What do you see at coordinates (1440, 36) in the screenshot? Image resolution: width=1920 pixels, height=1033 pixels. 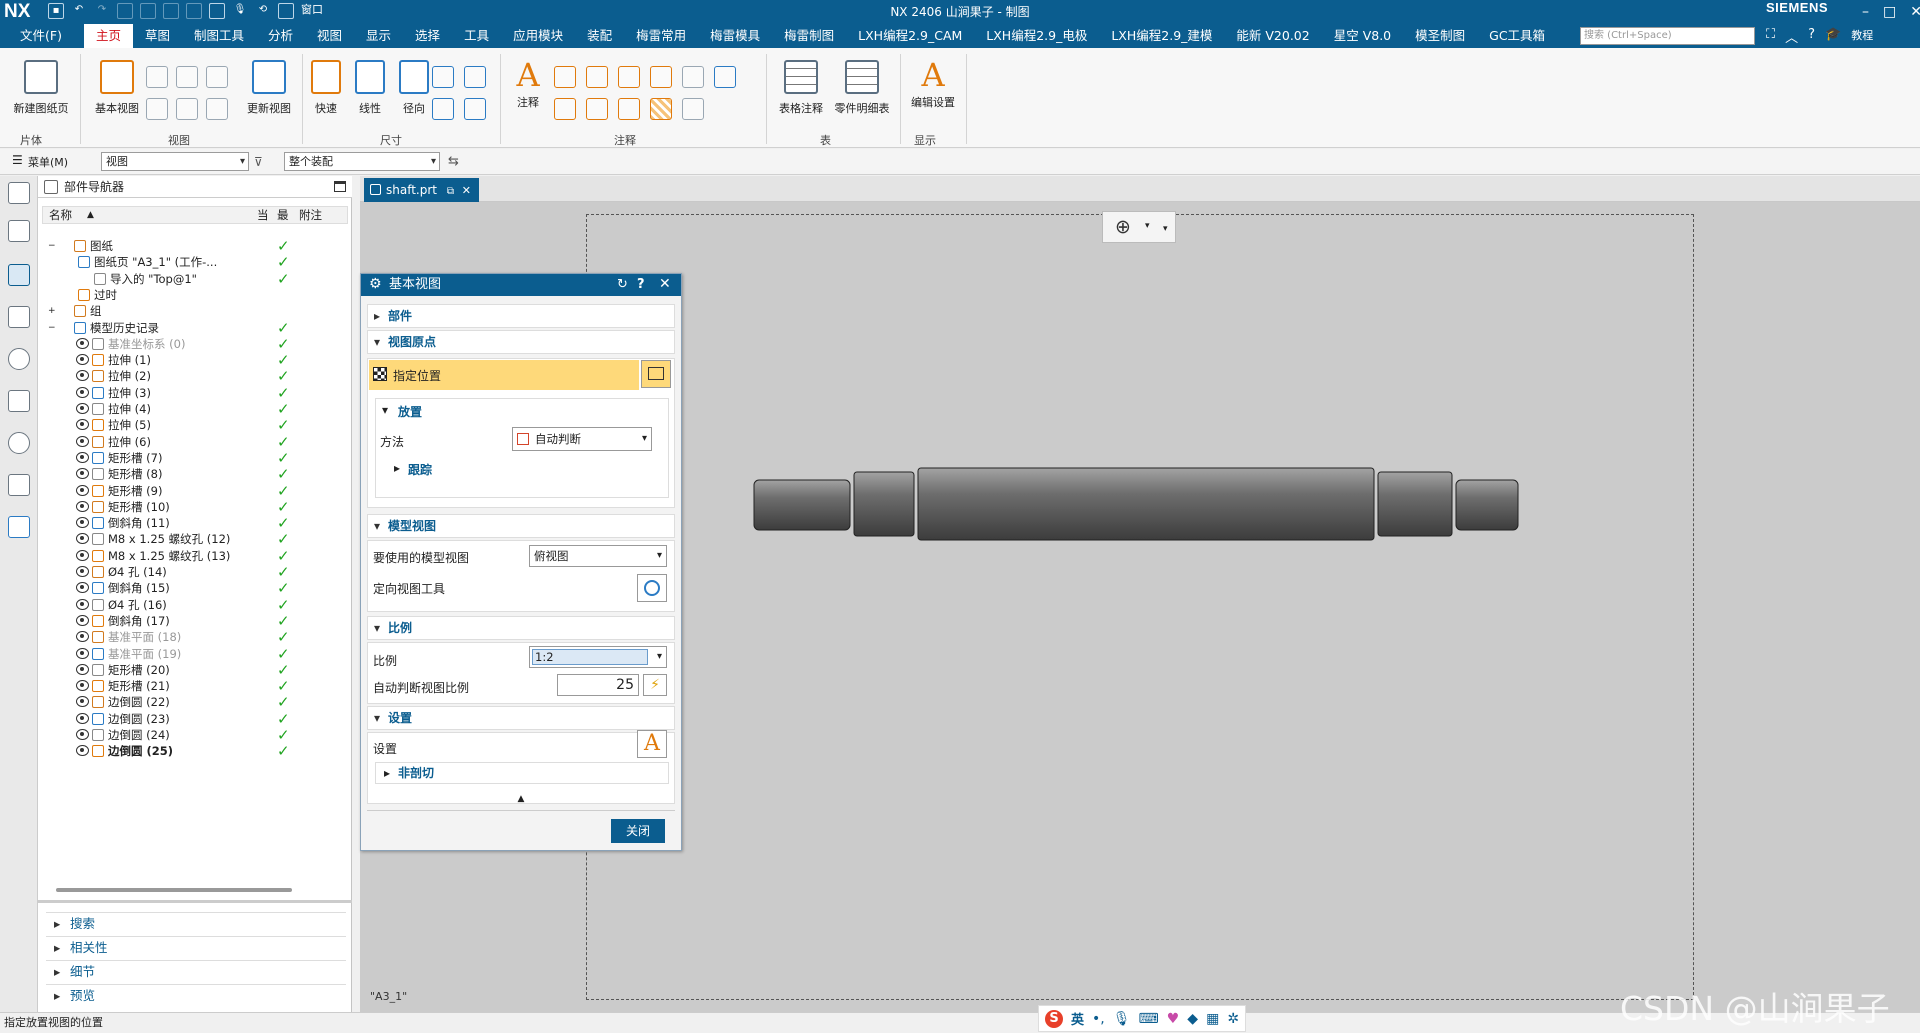 I see `tab-mosheng-drafting: 模圣制图` at bounding box center [1440, 36].